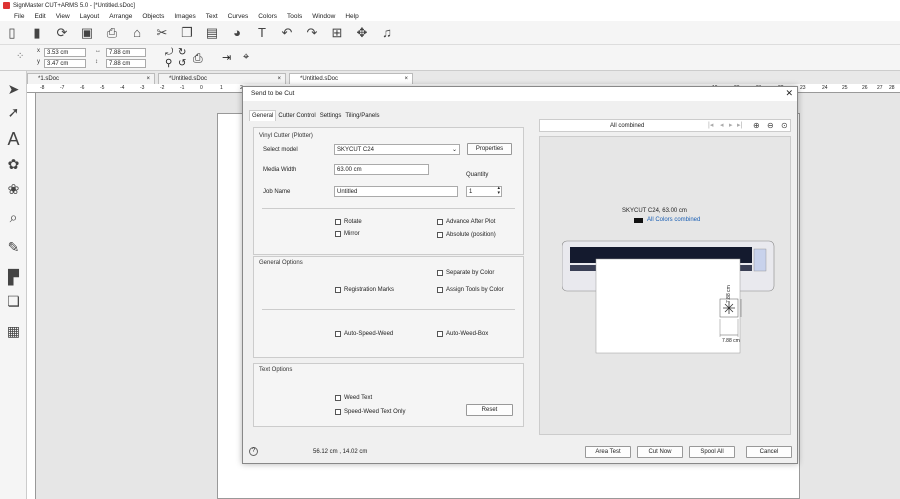  Describe the element at coordinates (212, 33) in the screenshot. I see `paste-icon: ▤` at that location.